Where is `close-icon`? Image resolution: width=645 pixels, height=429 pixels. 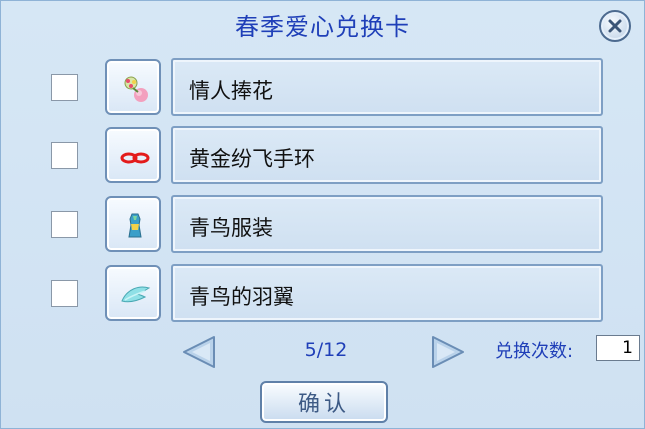
close-icon is located at coordinates (615, 26).